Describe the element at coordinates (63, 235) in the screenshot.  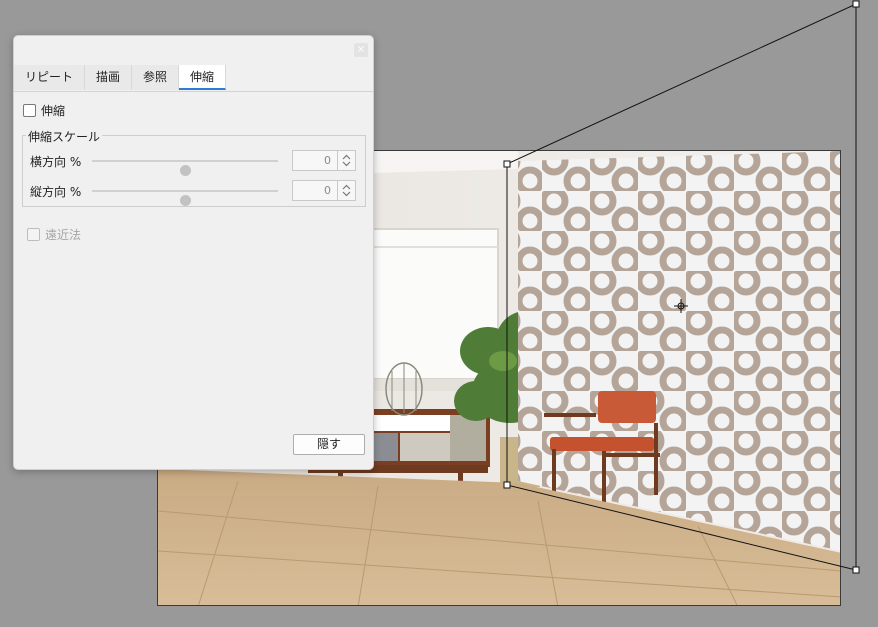
I see `perspective-checkbox-label: 遠近法` at that location.